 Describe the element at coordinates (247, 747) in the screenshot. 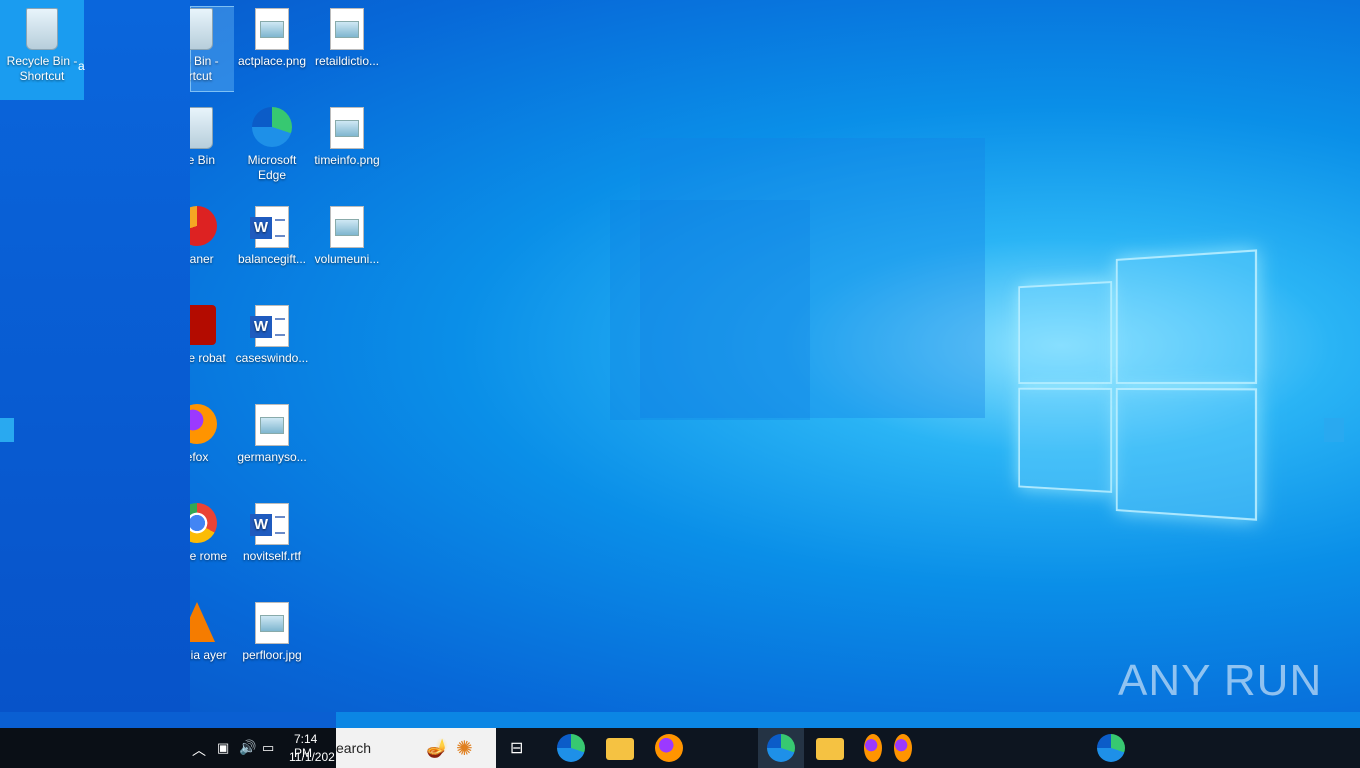

I see `volume-icon: 🔊` at that location.